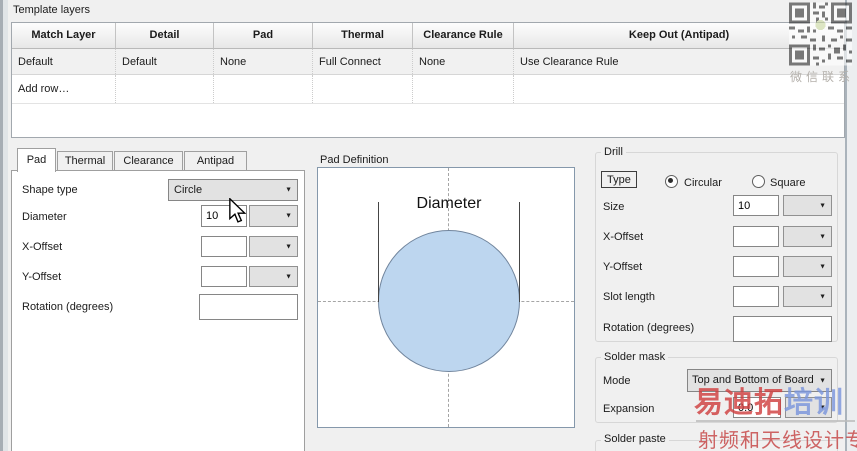  What do you see at coordinates (215, 161) in the screenshot?
I see `tab-antipad: Antipad` at bounding box center [215, 161].